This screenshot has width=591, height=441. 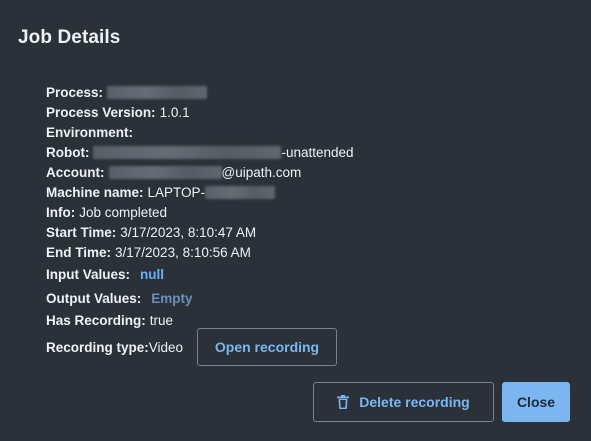 I want to click on machine-row: Machine name: LAPTOP-, so click(x=200, y=192).